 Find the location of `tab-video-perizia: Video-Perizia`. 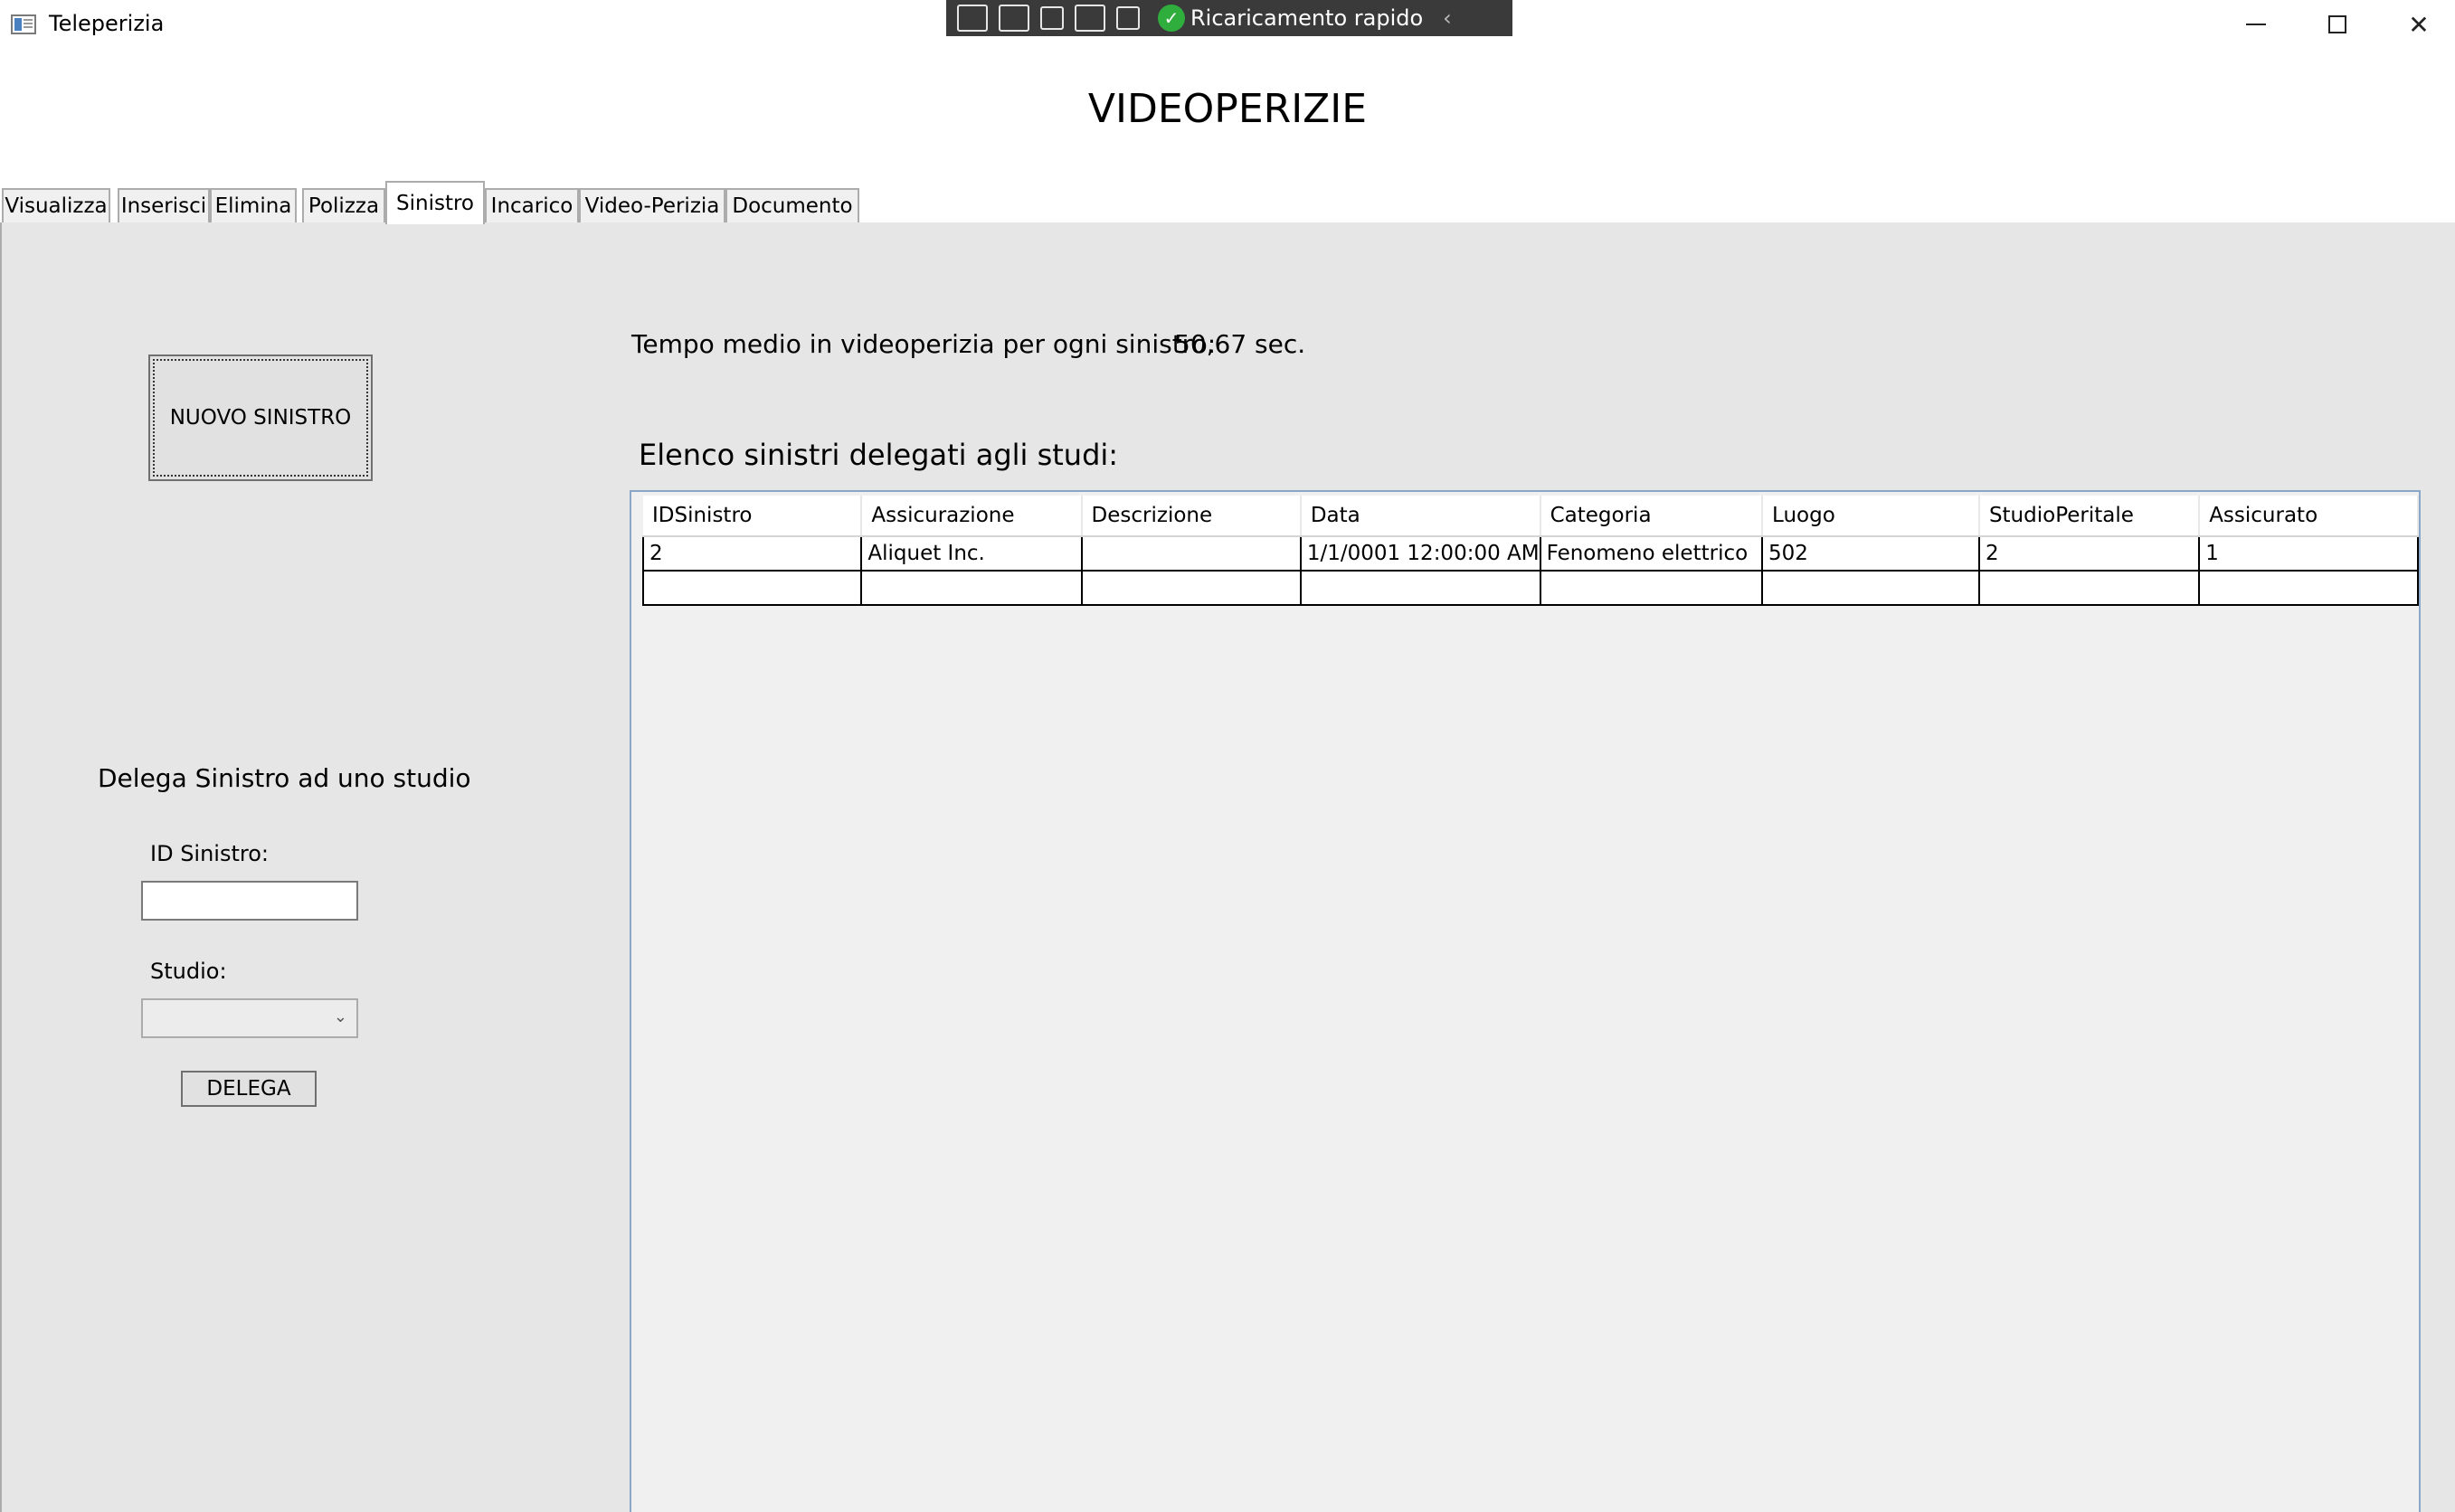

tab-video-perizia: Video-Perizia is located at coordinates (652, 205).